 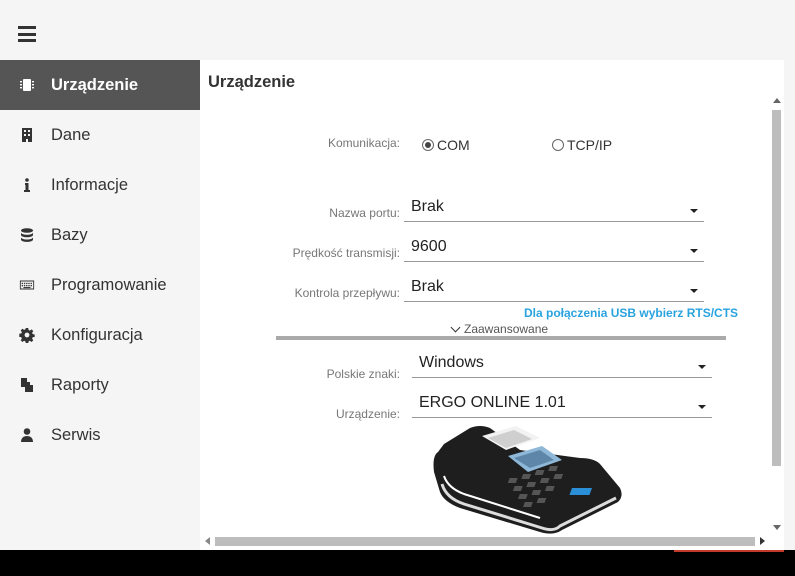 I want to click on radio-com-label: COM, so click(x=453, y=145).